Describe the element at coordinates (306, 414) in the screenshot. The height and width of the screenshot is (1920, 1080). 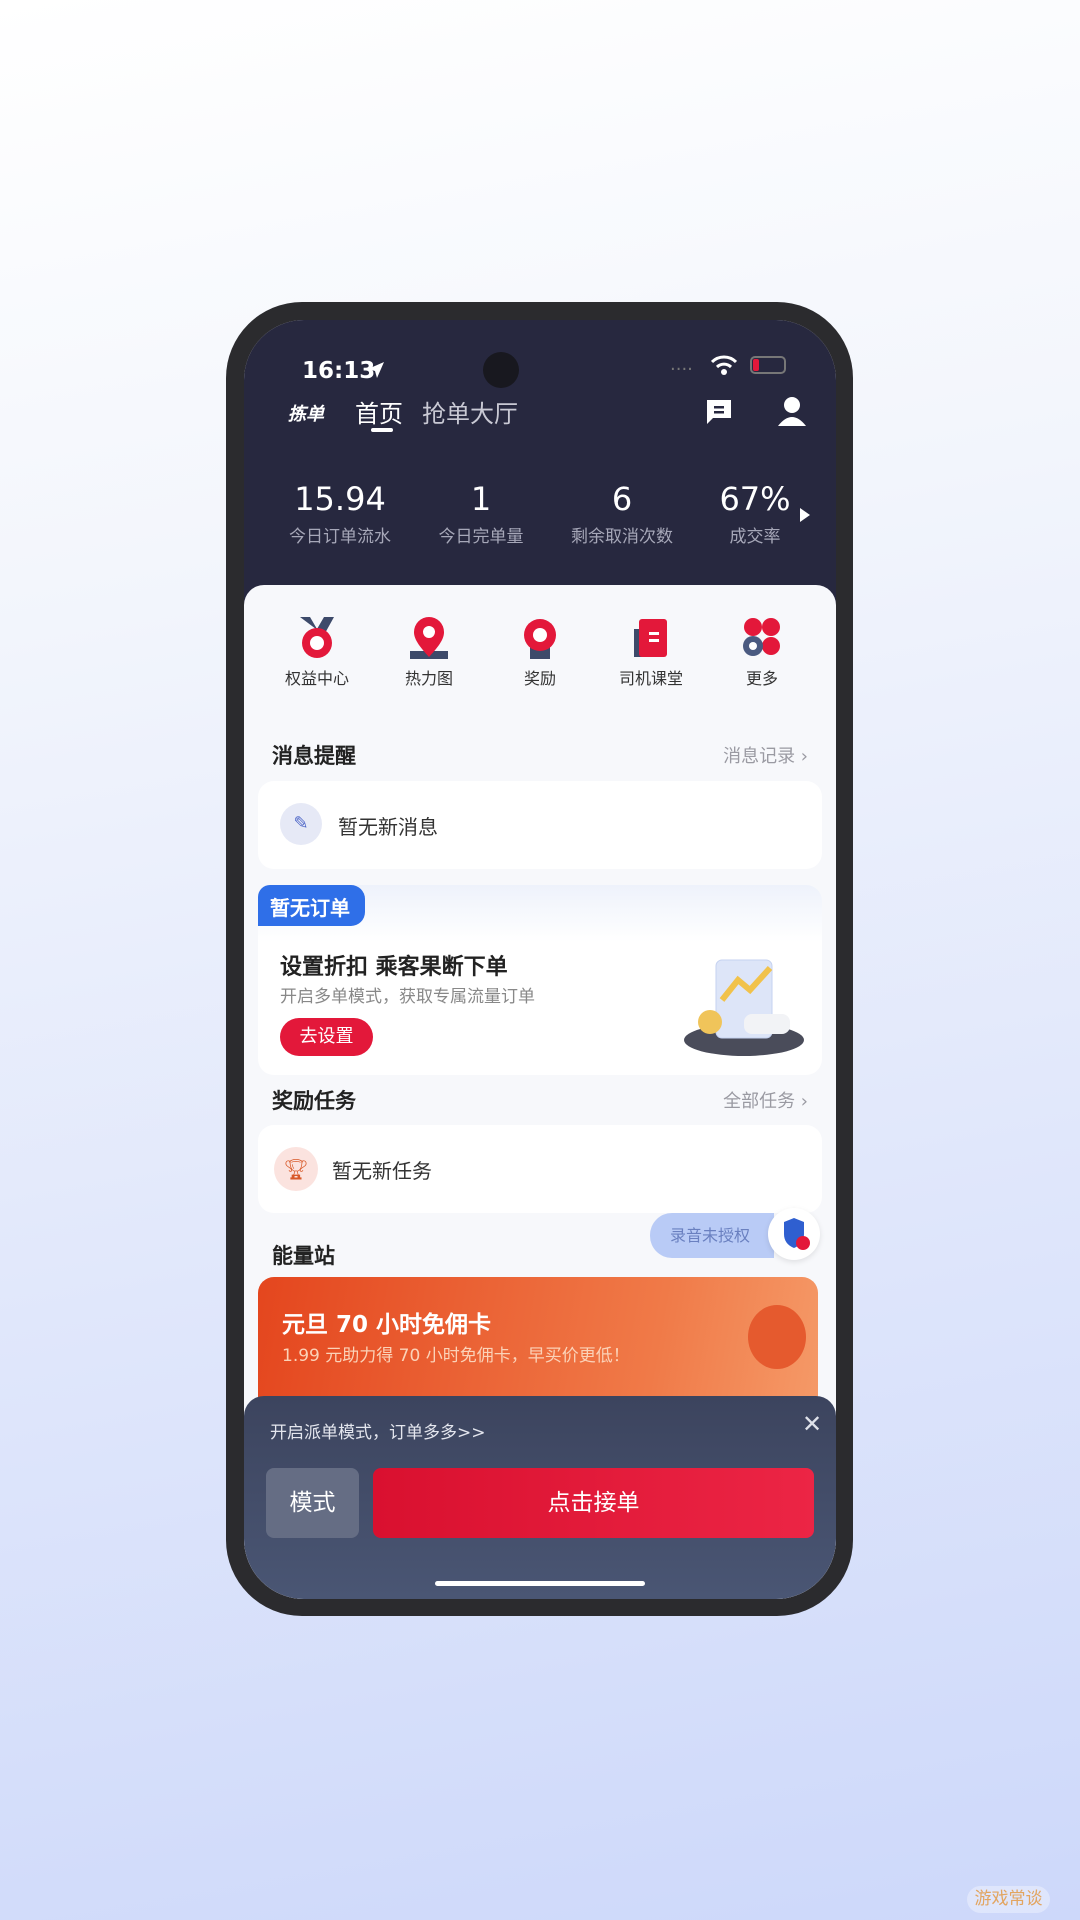
I see `app-logo: 拣单` at that location.